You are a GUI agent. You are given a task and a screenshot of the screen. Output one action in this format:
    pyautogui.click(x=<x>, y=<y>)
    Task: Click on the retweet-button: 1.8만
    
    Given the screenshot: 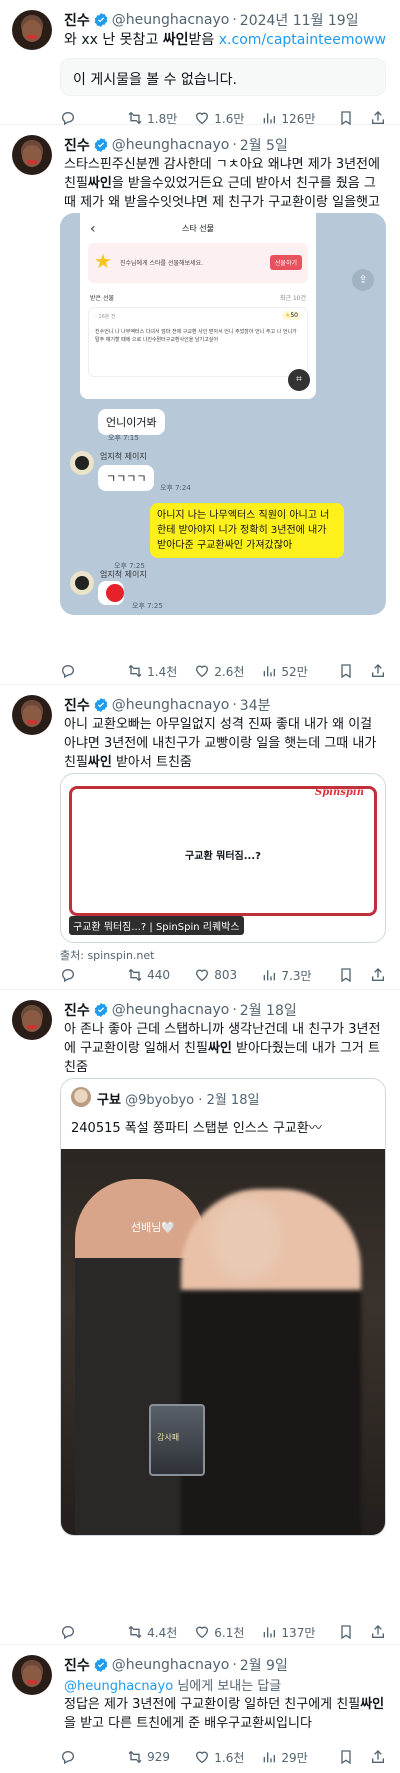 What is the action you would take?
    pyautogui.click(x=160, y=118)
    